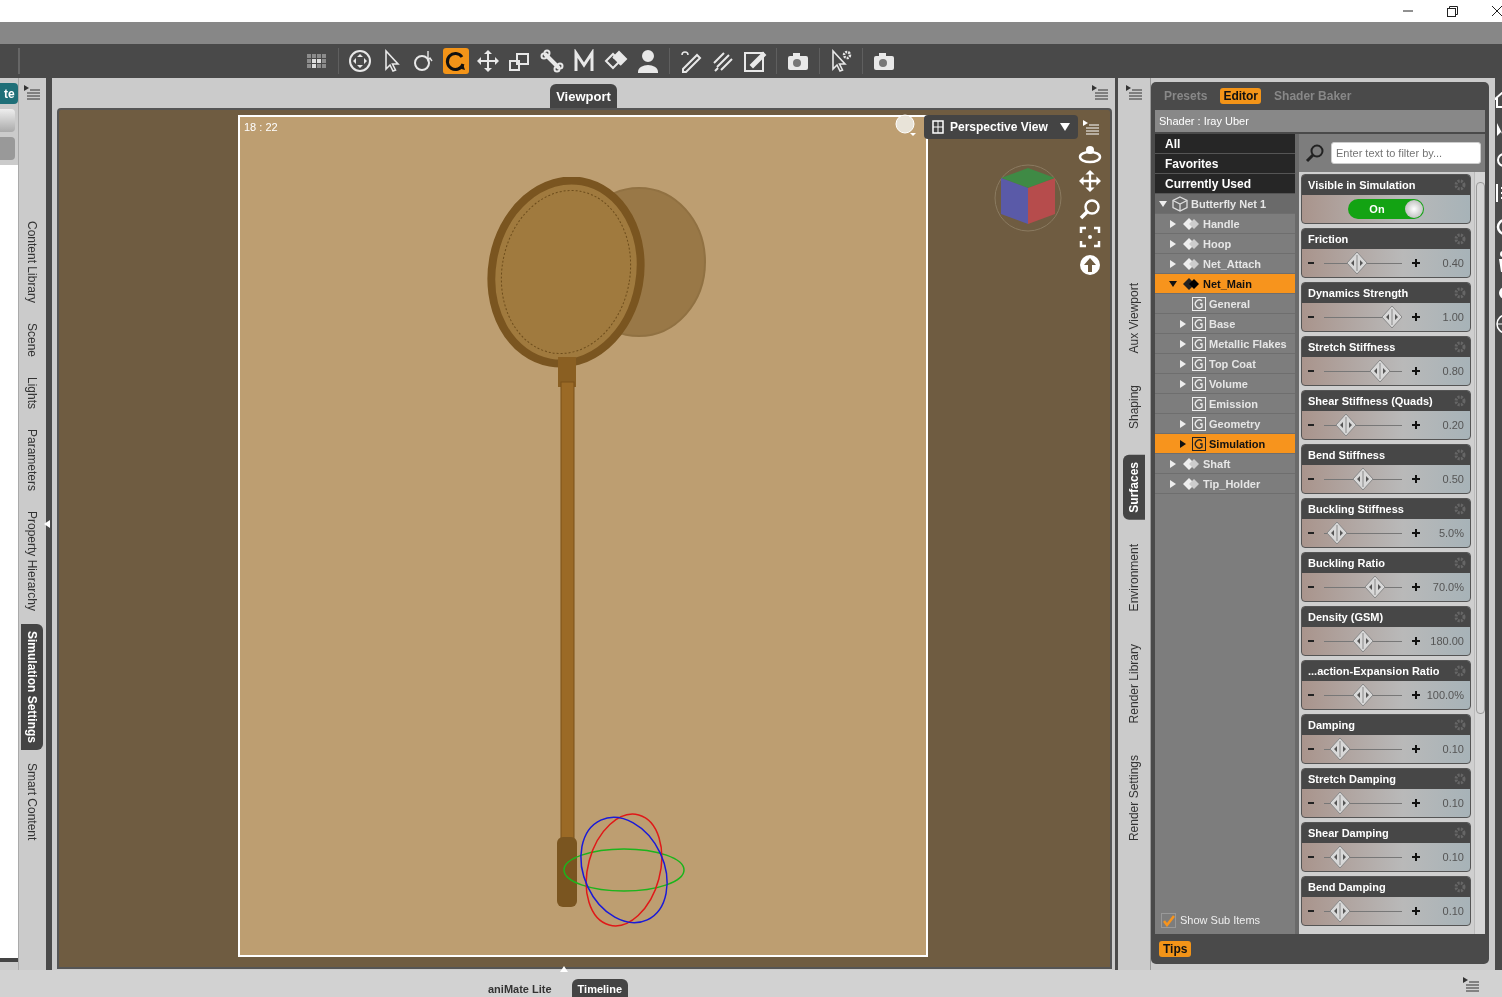 This screenshot has height=997, width=1502. I want to click on panel-tab: Smart Content, so click(32, 802).